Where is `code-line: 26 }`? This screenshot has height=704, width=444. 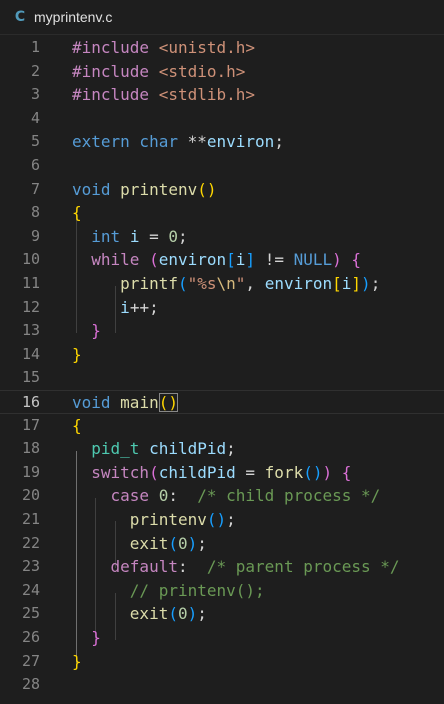
code-line: 26 } is located at coordinates (222, 638).